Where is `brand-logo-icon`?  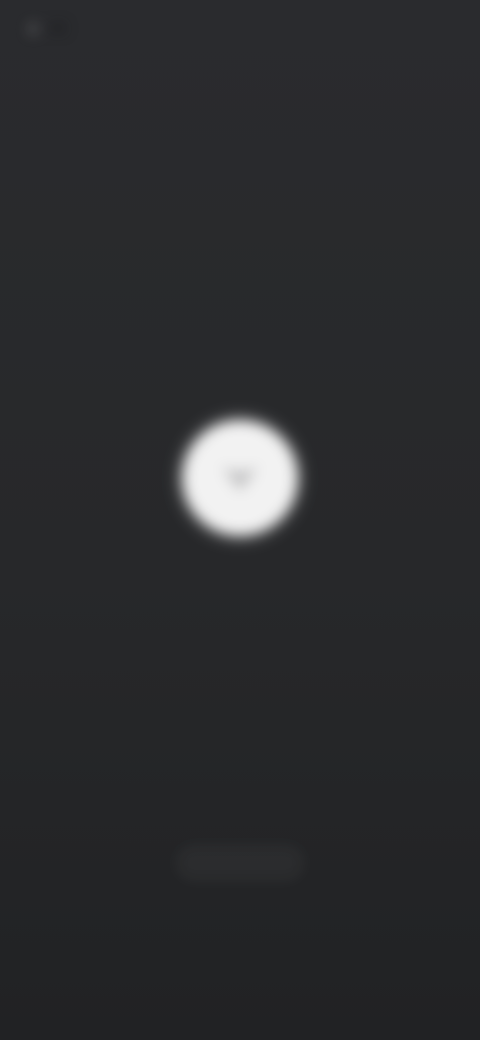
brand-logo-icon is located at coordinates (240, 479).